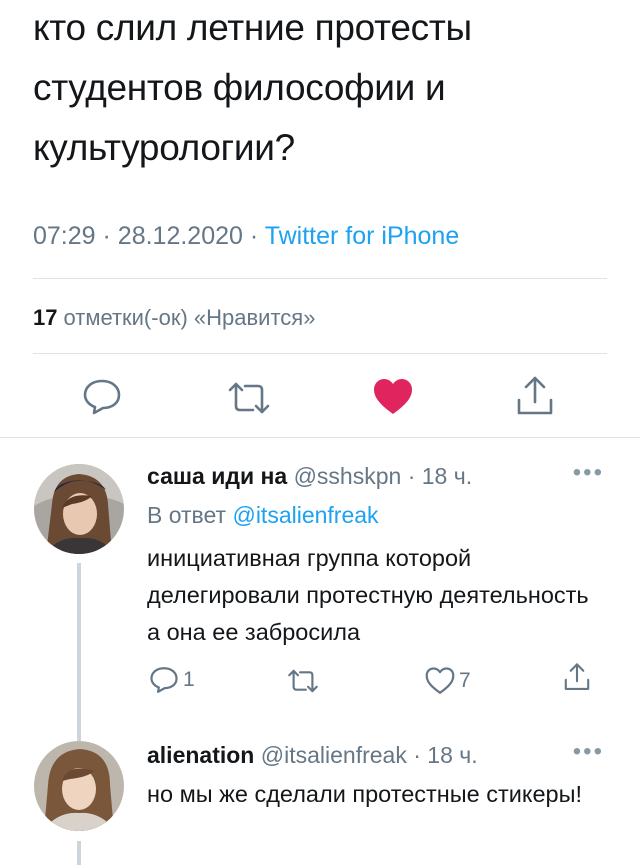 The image size is (640, 865). Describe the element at coordinates (187, 515) in the screenshot. I see `reply-prefix: В ответ` at that location.